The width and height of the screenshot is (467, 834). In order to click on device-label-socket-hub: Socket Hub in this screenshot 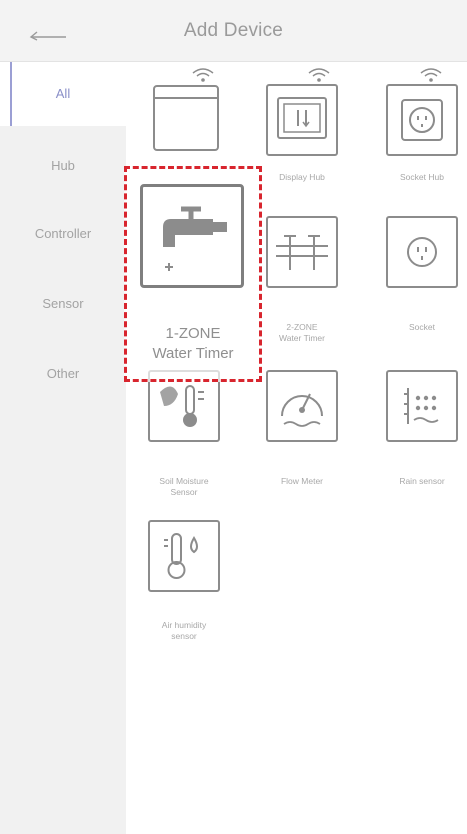, I will do `click(422, 177)`.